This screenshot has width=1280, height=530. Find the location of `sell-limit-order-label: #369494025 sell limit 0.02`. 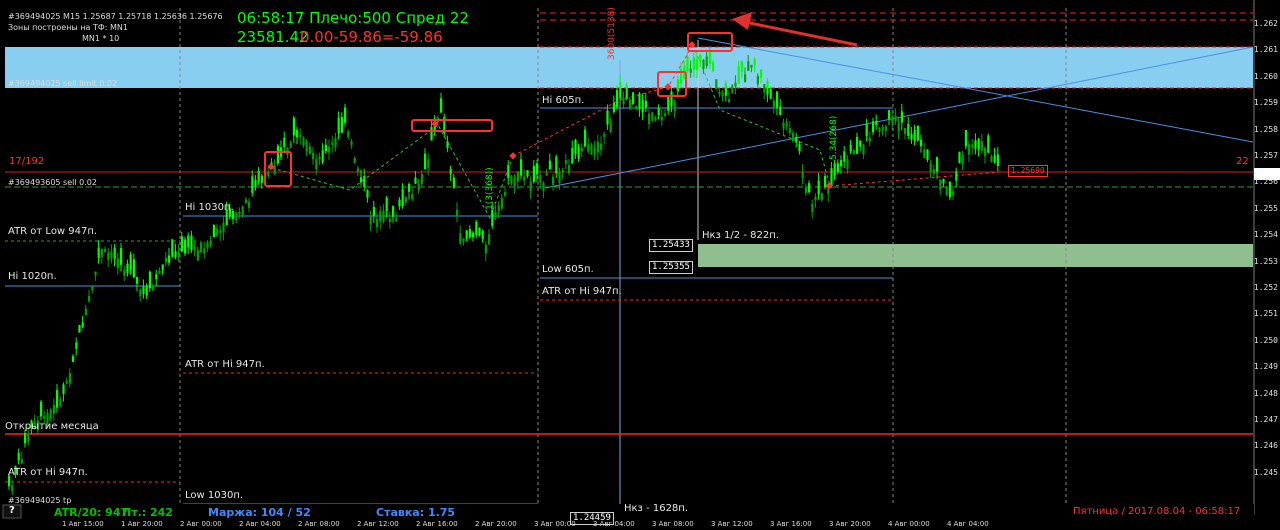

sell-limit-order-label: #369494025 sell limit 0.02 is located at coordinates (62, 84).